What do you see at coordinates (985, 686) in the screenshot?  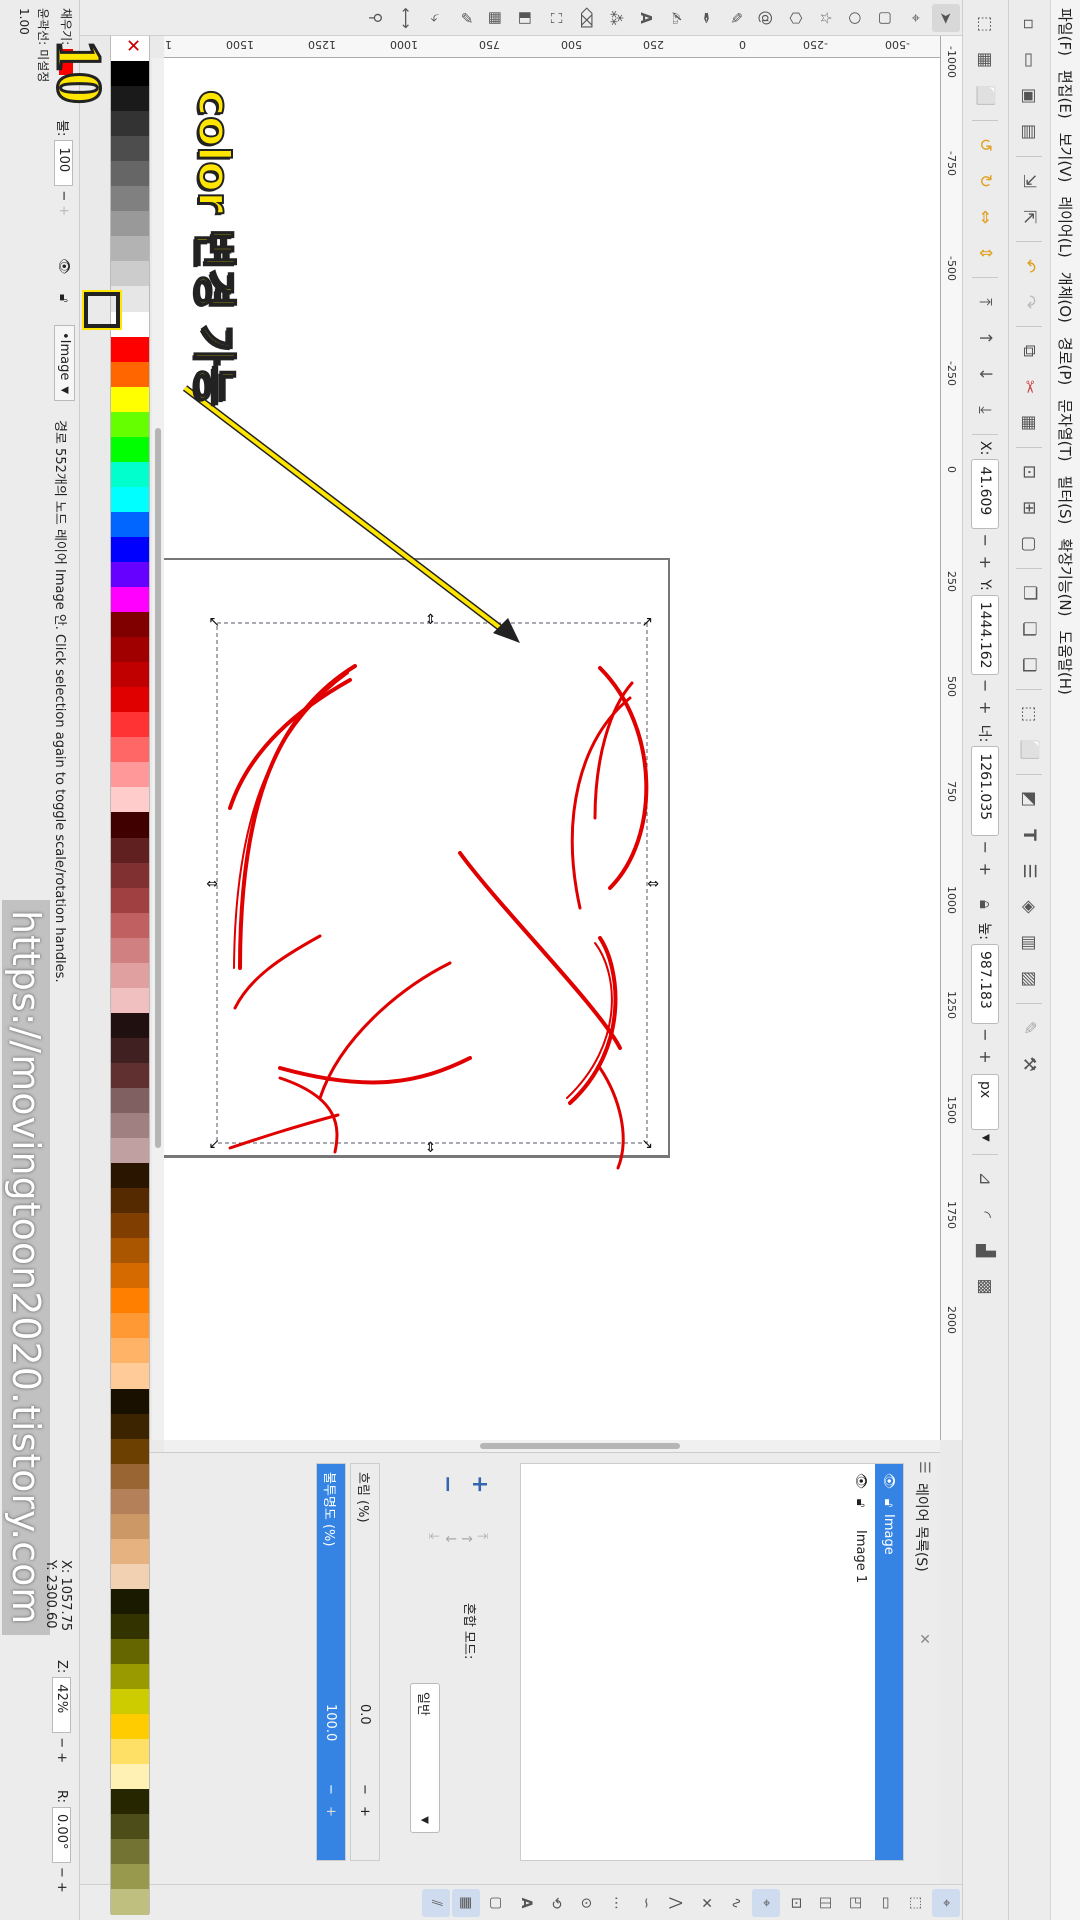 I see `y-minus: −` at bounding box center [985, 686].